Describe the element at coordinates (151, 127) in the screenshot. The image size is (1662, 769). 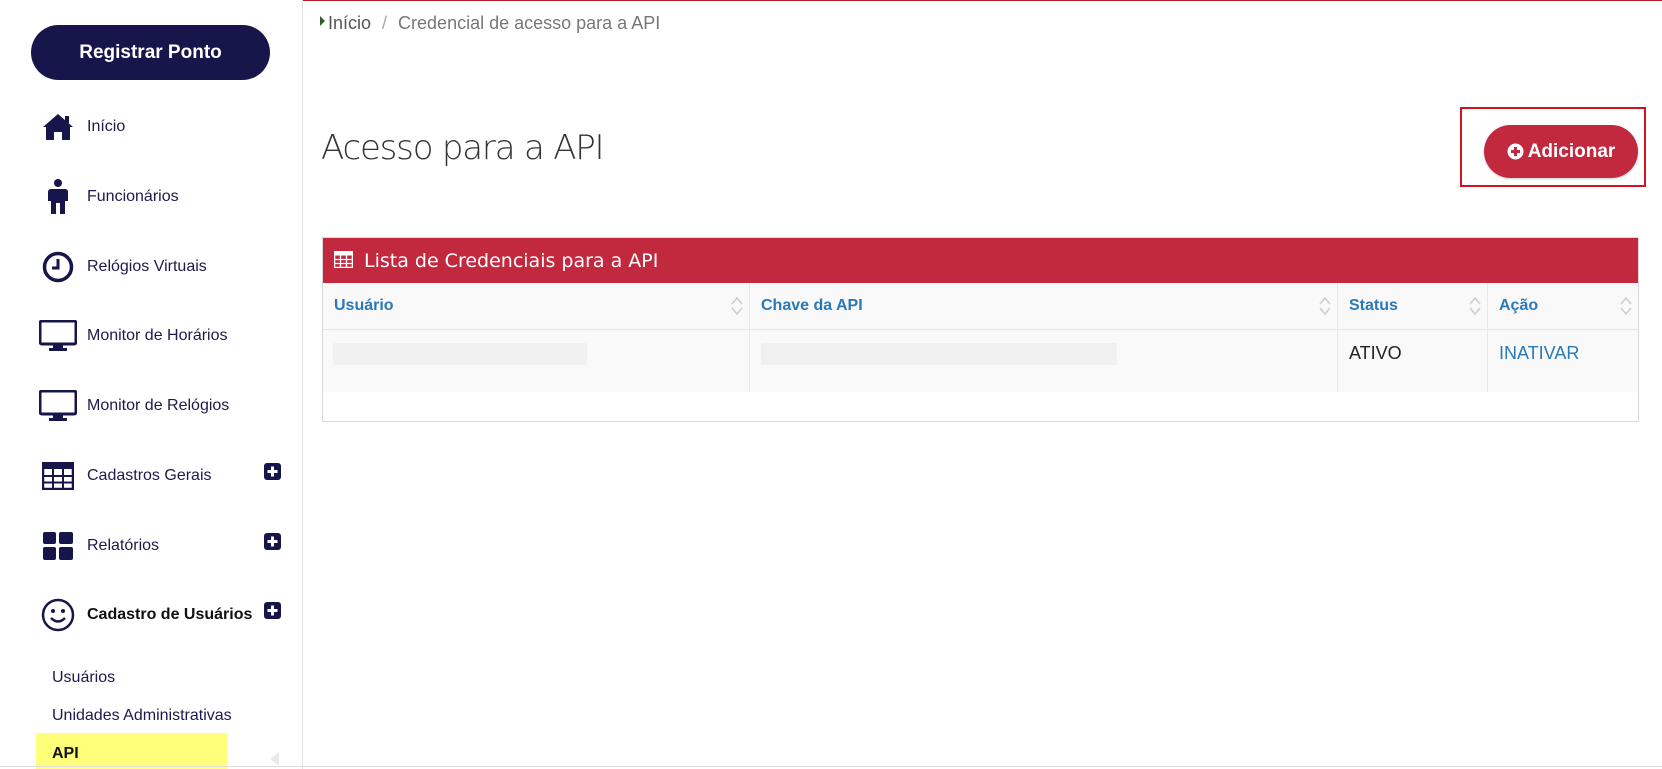
I see `sidebar-item-inicio: Início` at that location.